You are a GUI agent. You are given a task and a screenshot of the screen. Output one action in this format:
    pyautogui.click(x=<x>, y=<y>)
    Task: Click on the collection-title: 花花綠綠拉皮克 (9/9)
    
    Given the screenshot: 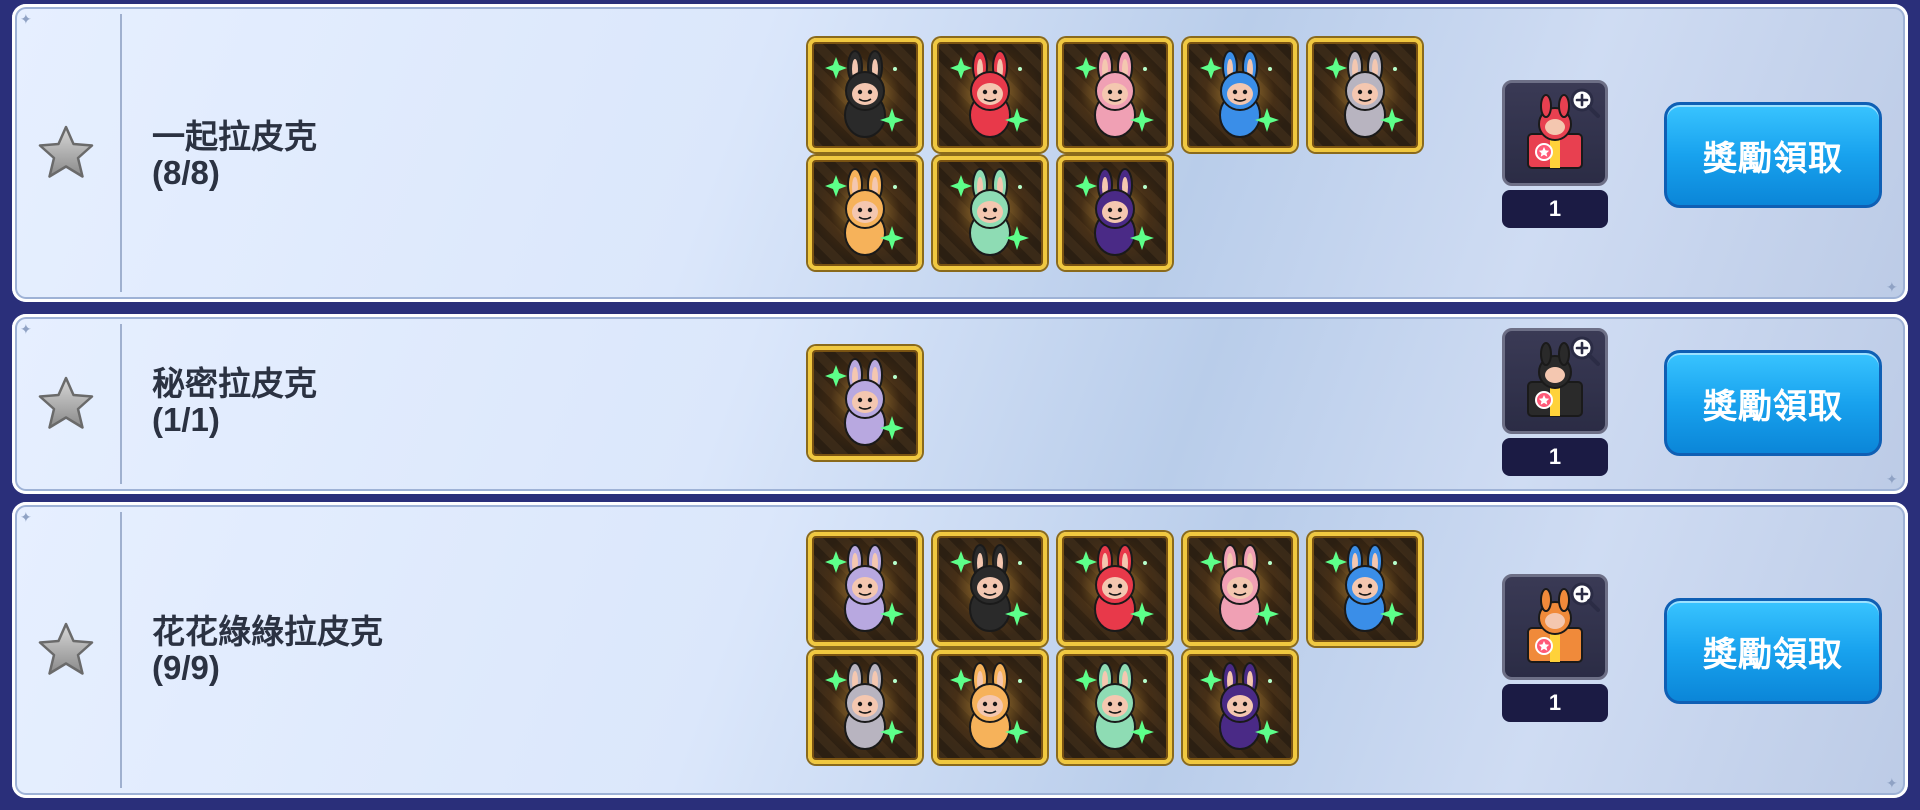 What is the action you would take?
    pyautogui.click(x=267, y=650)
    